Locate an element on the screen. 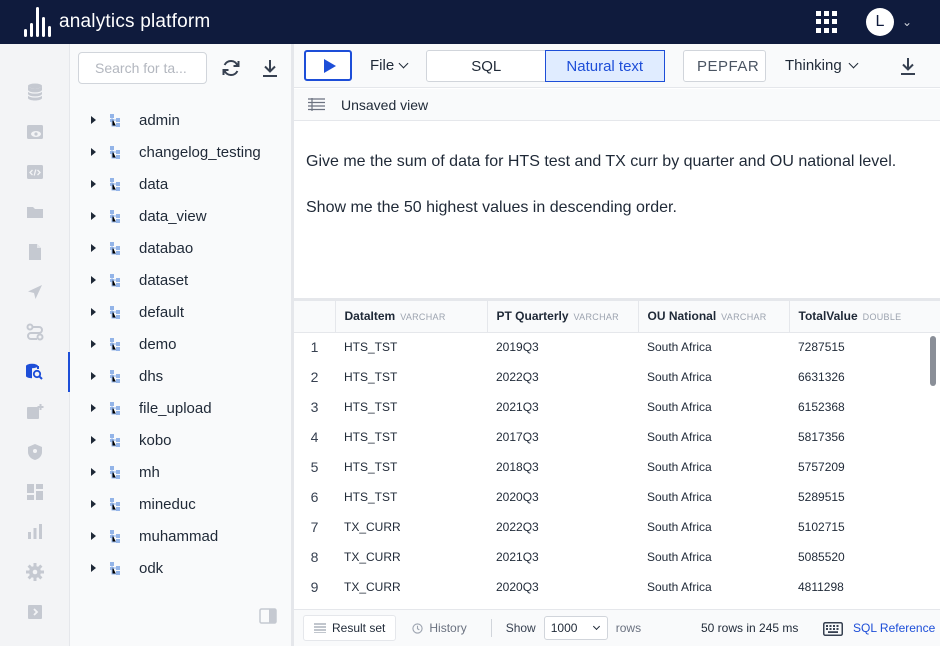 The image size is (940, 646). collapse-sidebar-icon is located at coordinates (35, 612).